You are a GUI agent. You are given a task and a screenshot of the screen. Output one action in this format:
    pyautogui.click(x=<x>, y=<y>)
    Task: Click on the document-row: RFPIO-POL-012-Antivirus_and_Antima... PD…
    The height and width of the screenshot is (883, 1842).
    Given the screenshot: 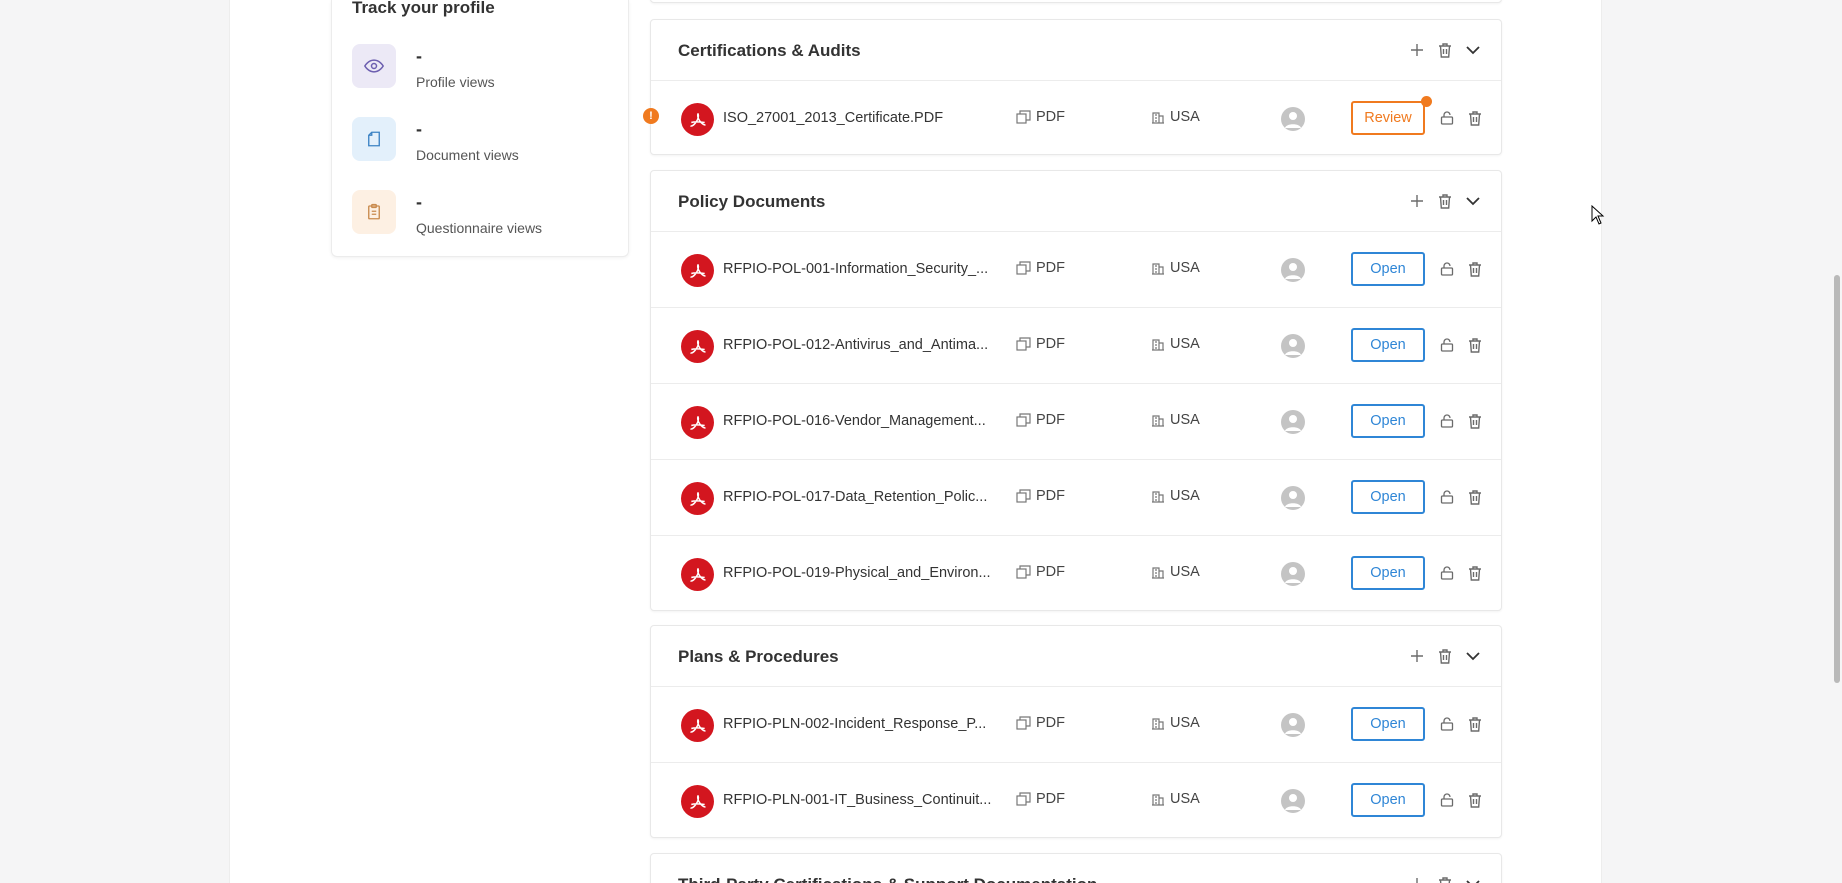 What is the action you would take?
    pyautogui.click(x=1076, y=346)
    